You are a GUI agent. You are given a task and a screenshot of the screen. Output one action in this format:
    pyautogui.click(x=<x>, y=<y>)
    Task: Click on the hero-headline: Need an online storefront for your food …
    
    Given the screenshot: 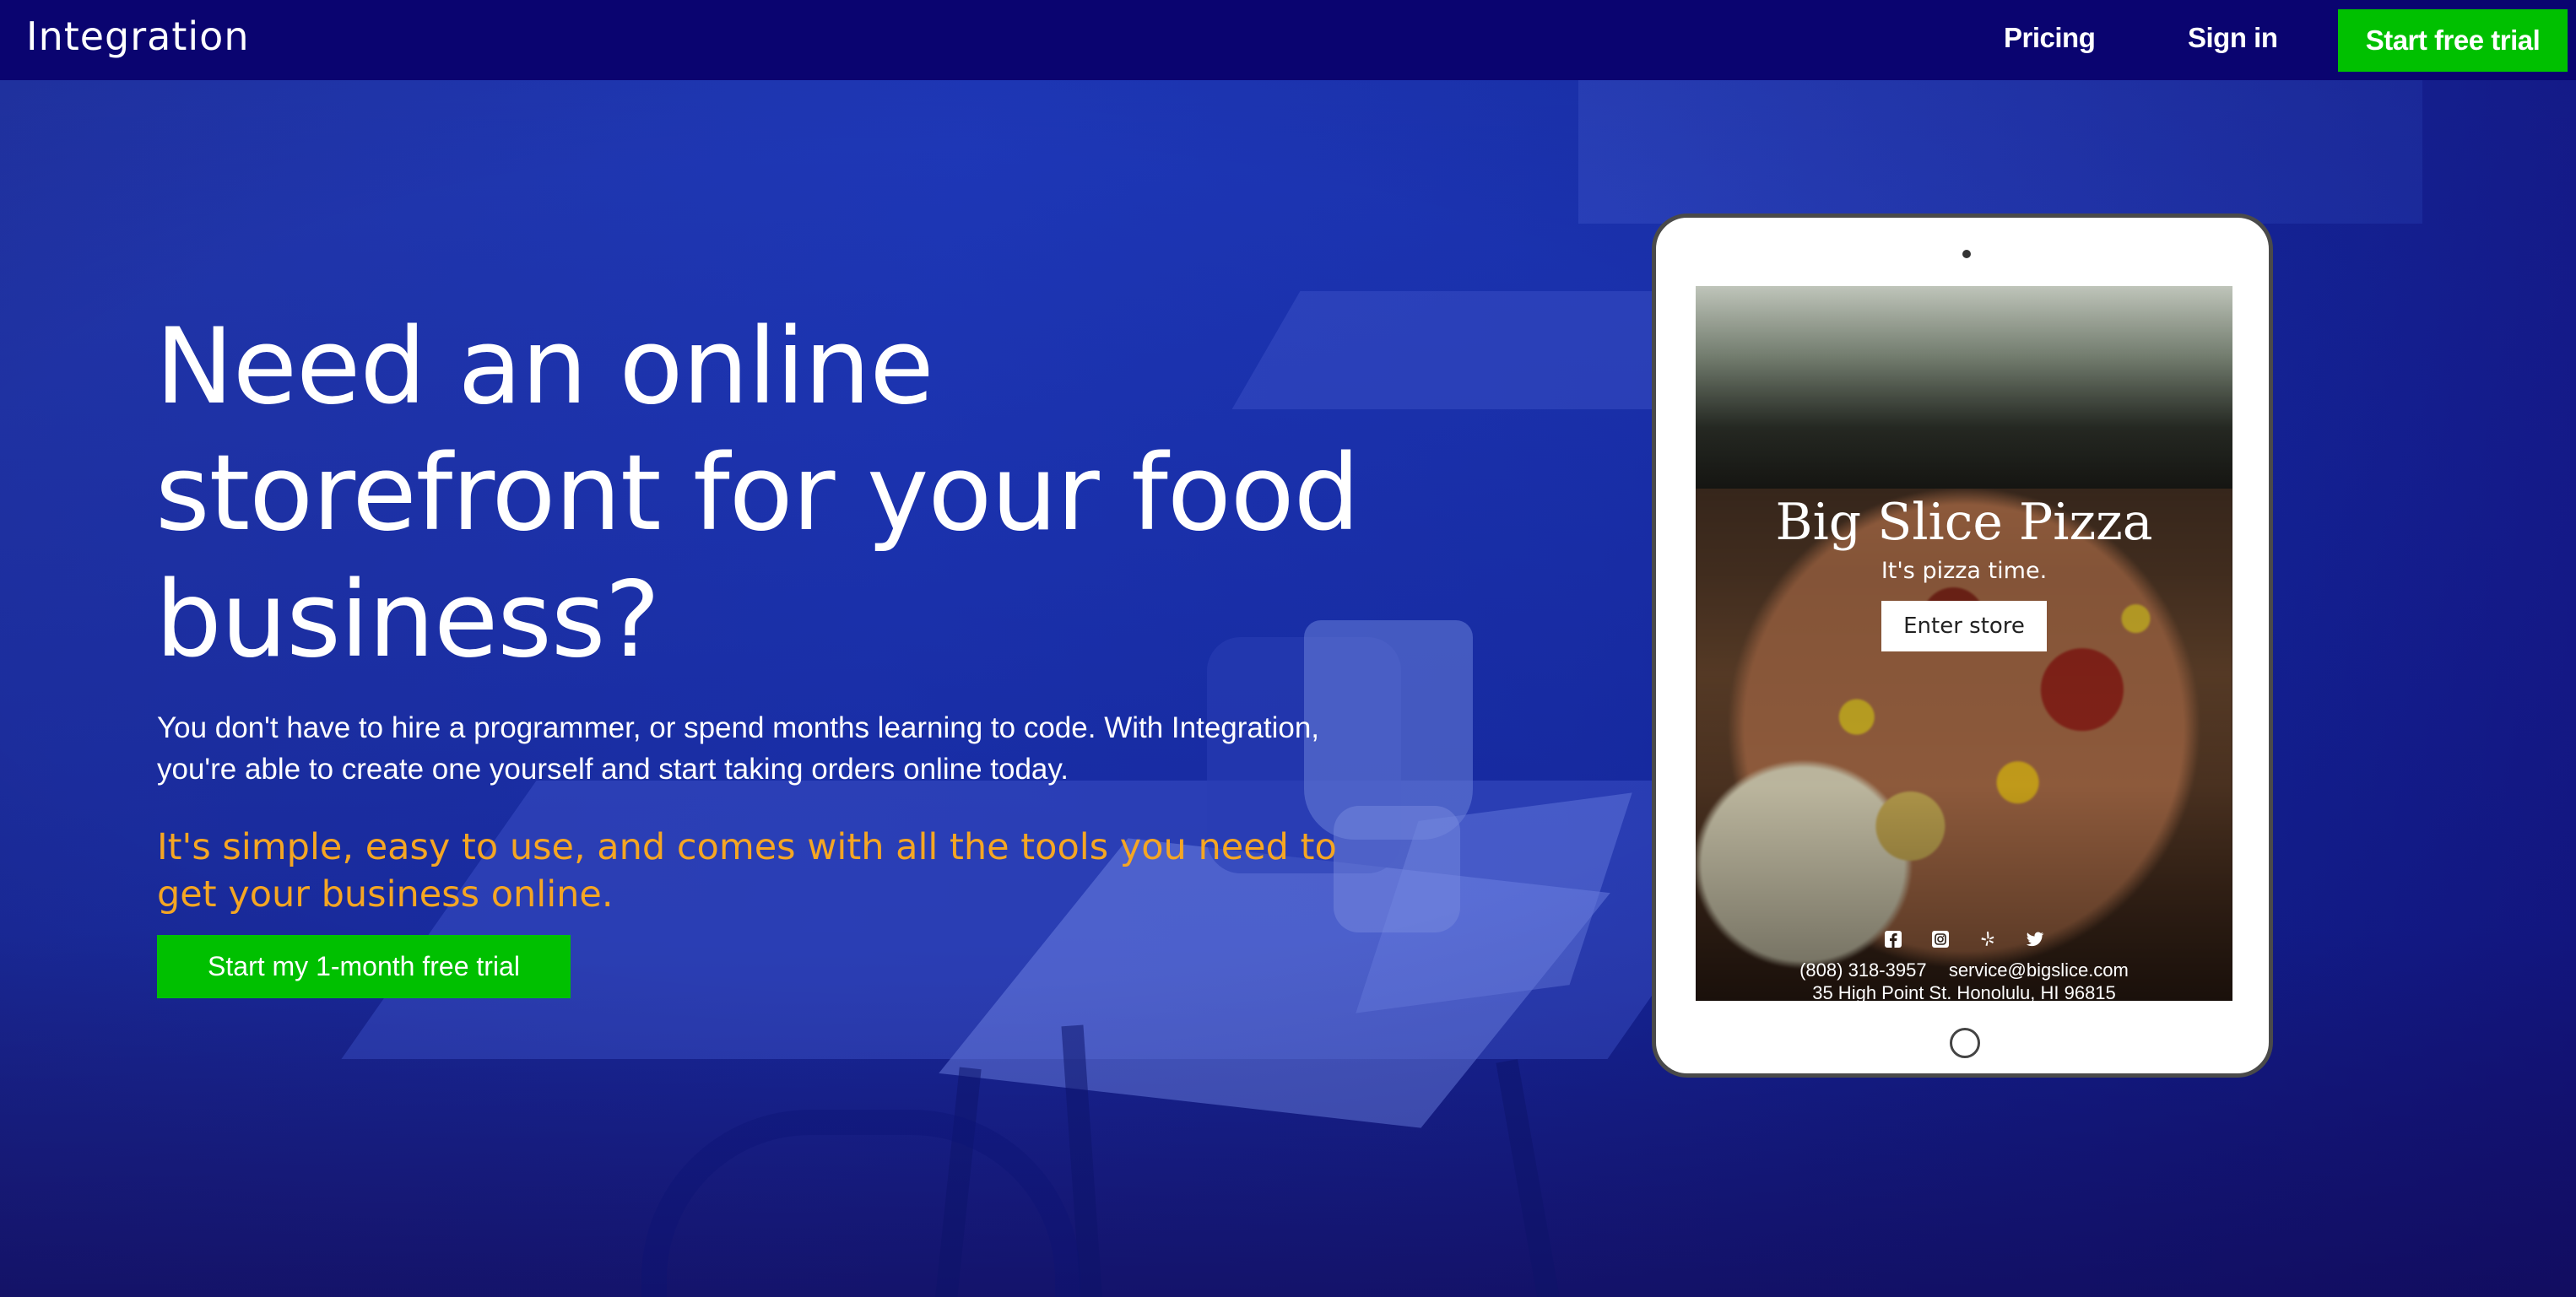 What is the action you would take?
    pyautogui.click(x=788, y=494)
    